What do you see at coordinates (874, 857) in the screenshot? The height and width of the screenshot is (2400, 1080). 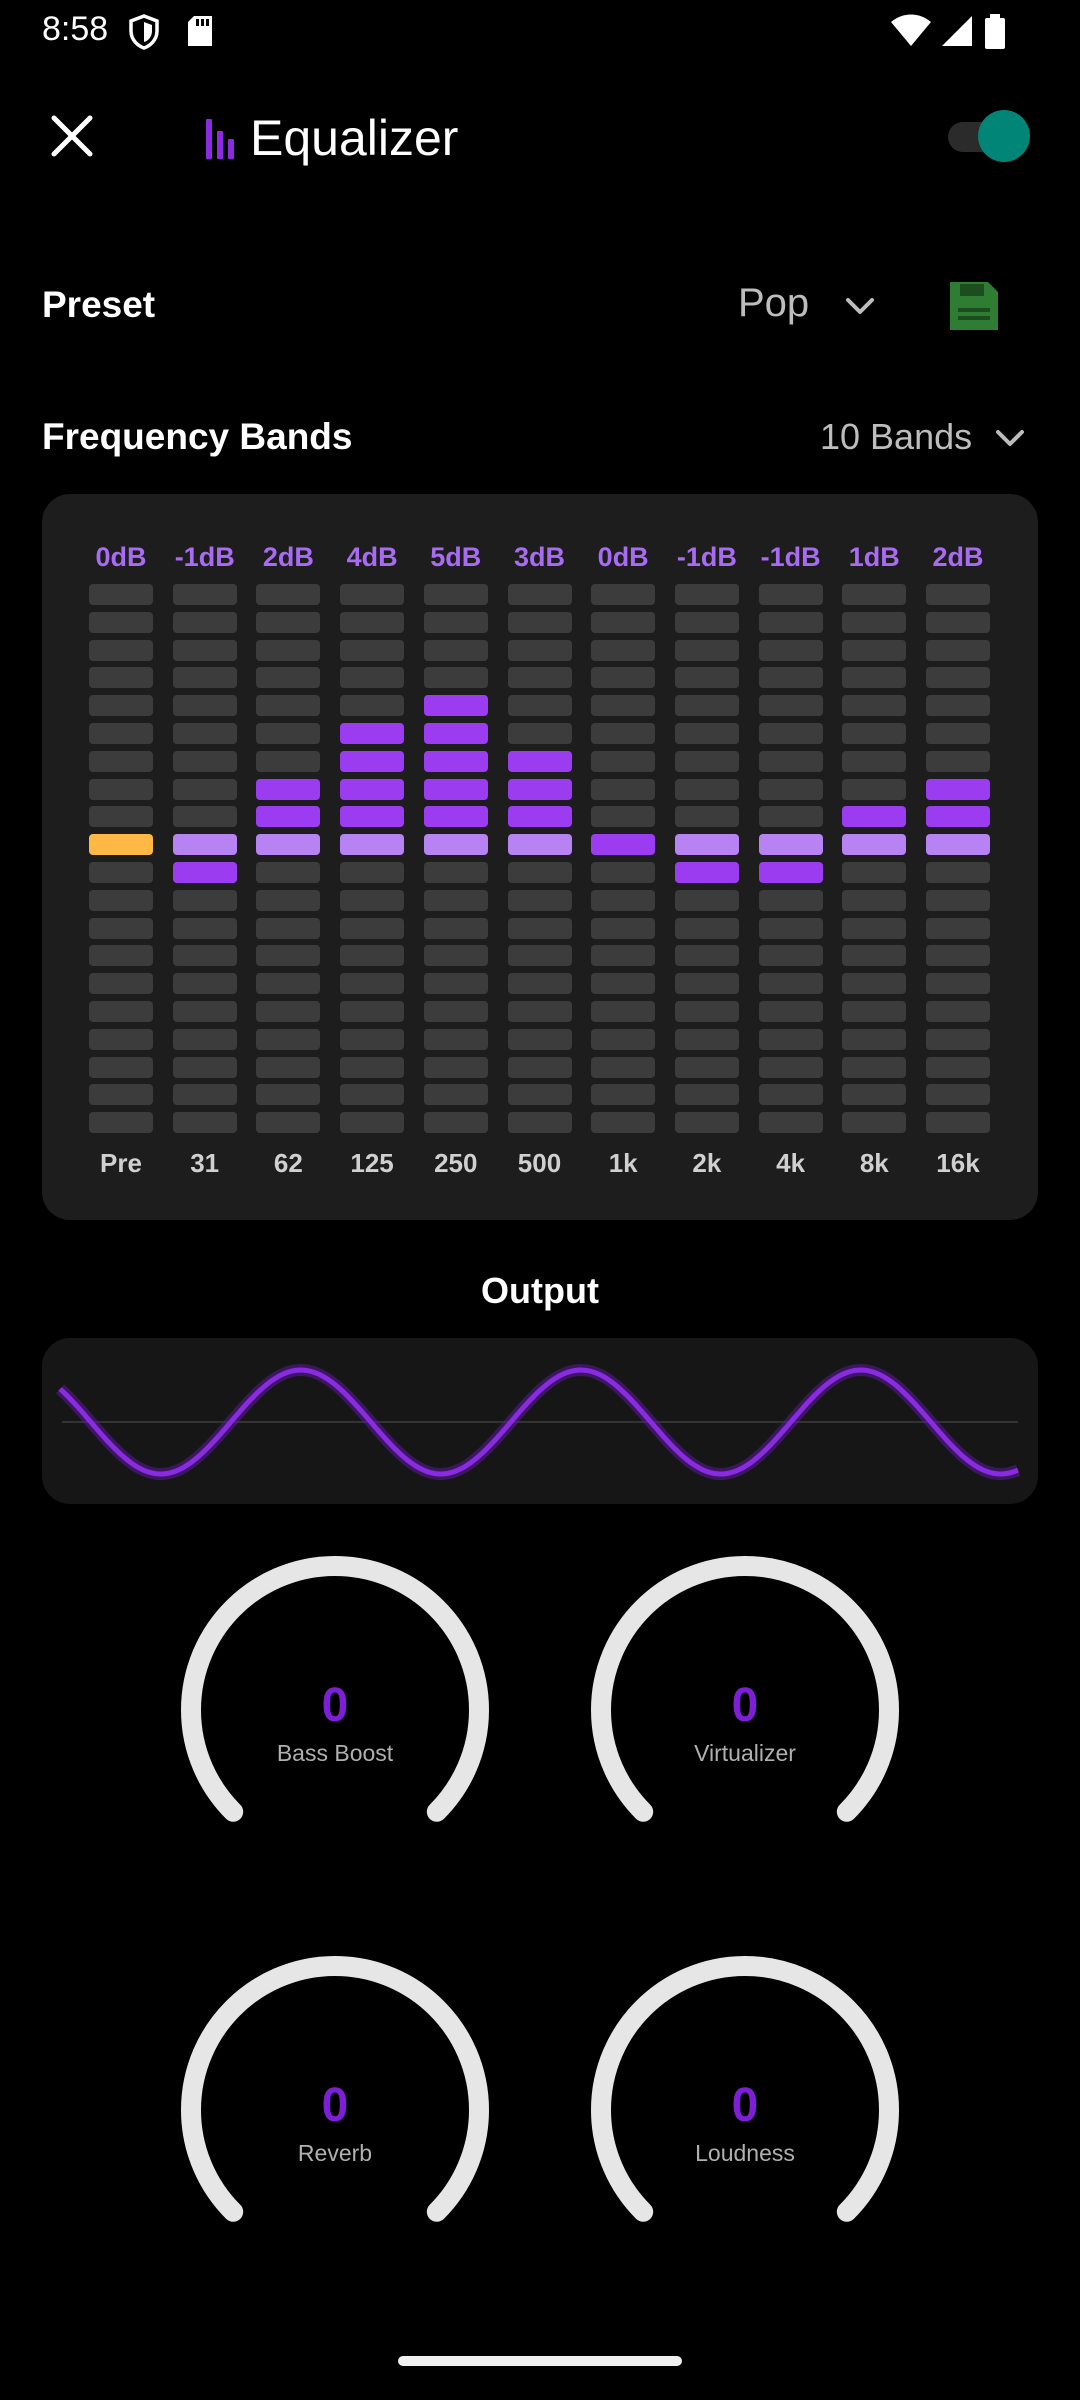 I see `eq-band-8k: 1dB 8k` at bounding box center [874, 857].